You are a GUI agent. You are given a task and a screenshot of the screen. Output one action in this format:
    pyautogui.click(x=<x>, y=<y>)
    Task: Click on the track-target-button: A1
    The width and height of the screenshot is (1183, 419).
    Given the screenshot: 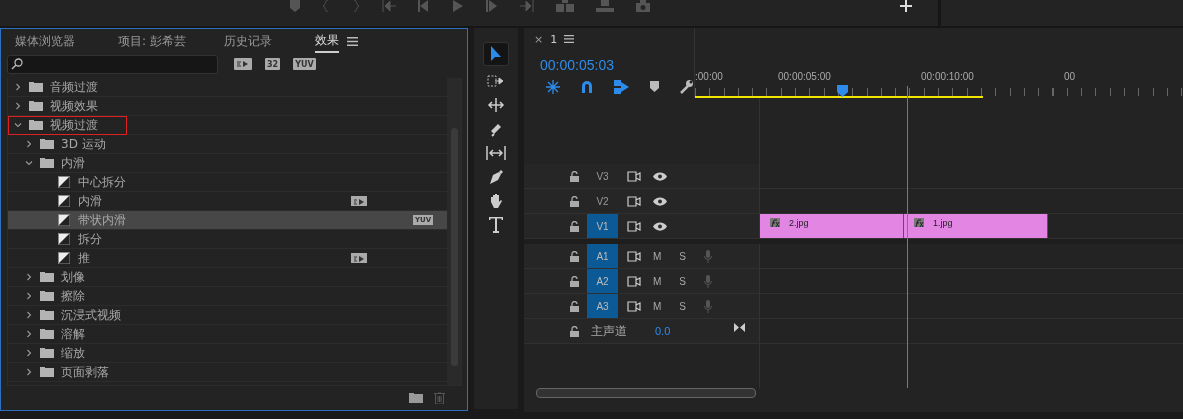 What is the action you would take?
    pyautogui.click(x=602, y=256)
    